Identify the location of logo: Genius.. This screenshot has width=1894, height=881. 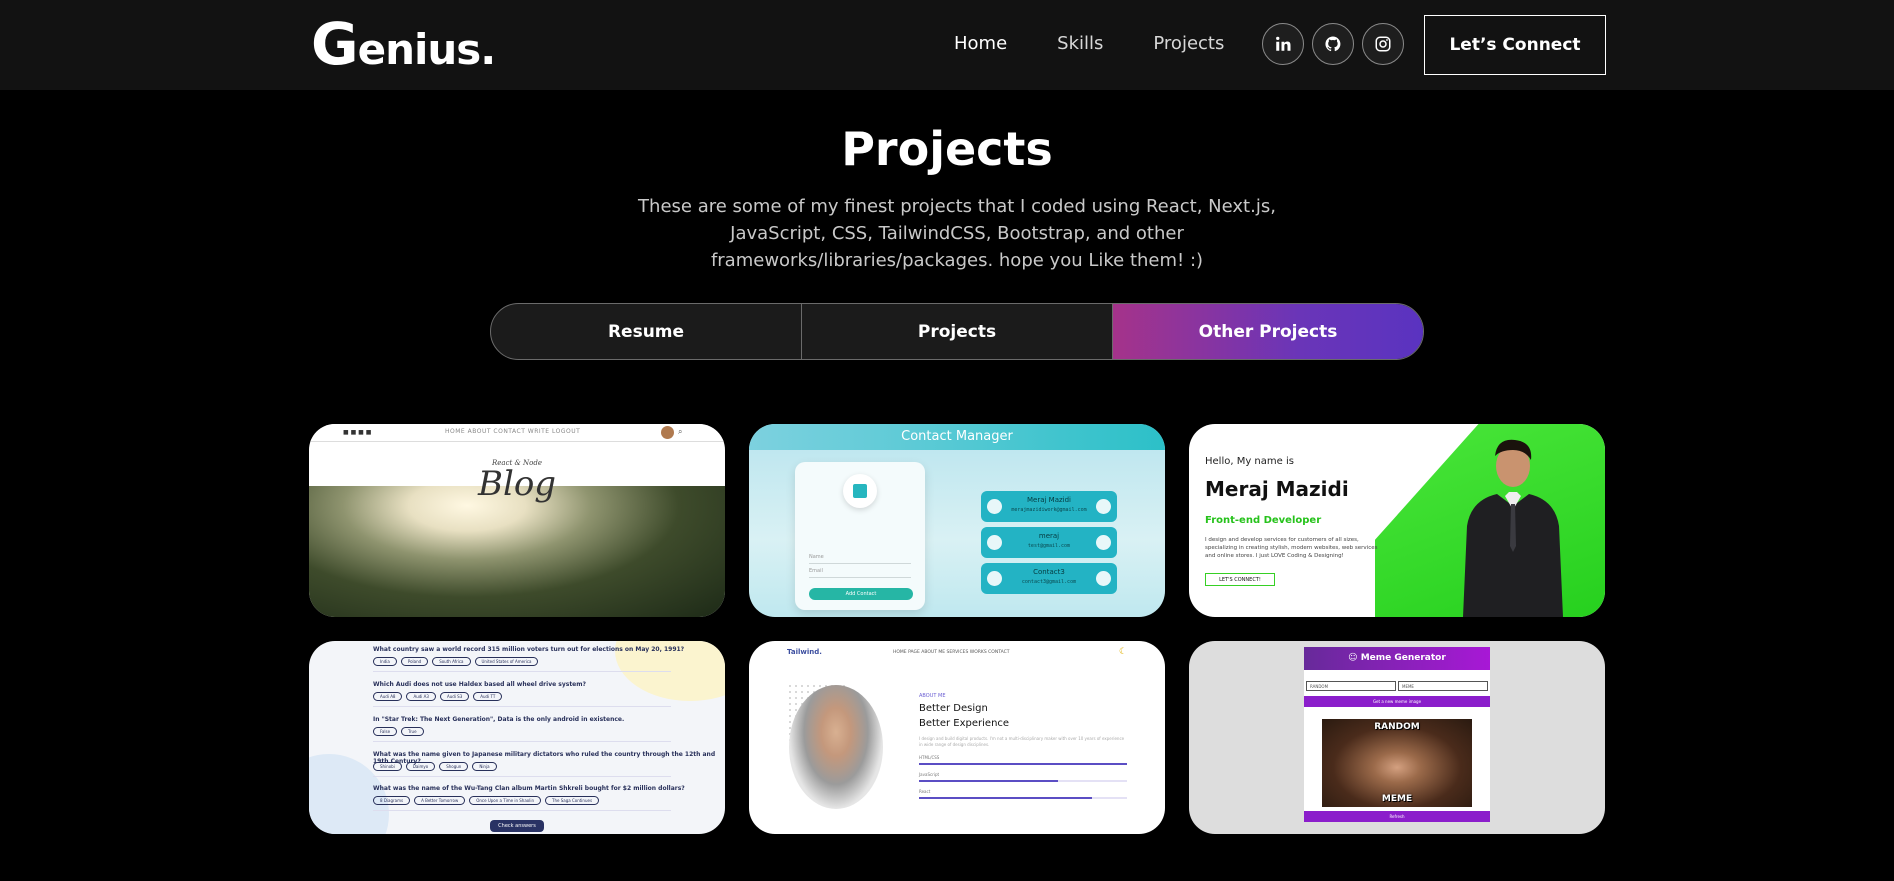
(404, 44).